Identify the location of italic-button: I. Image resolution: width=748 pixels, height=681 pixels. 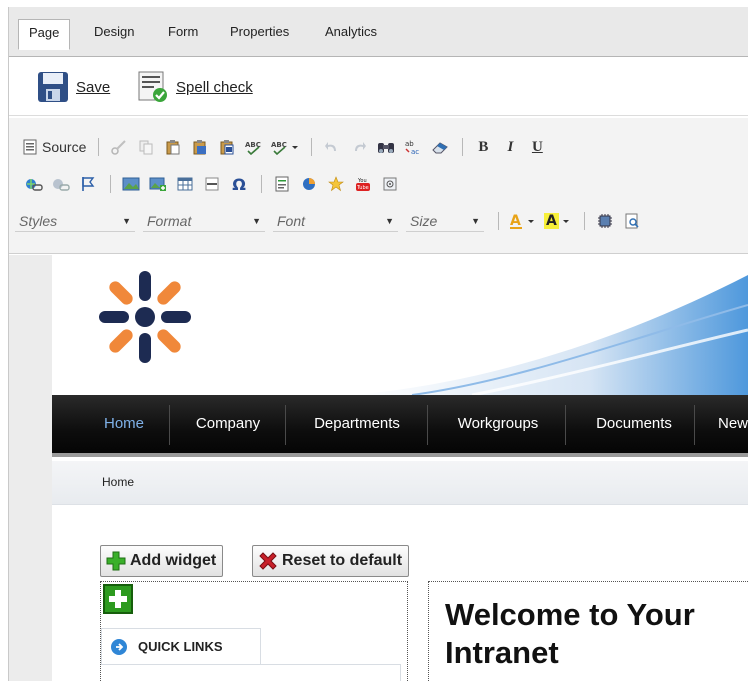
(510, 147).